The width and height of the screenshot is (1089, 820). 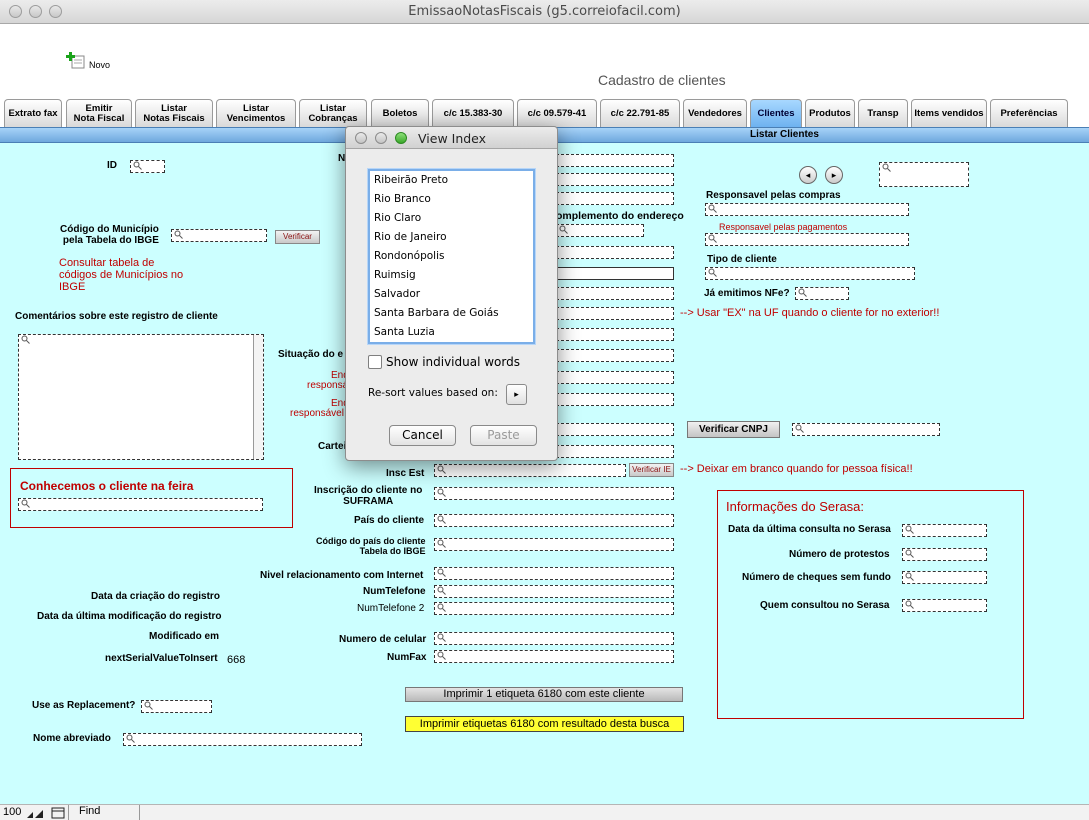 I want to click on country-label: País do cliente, so click(x=389, y=520).